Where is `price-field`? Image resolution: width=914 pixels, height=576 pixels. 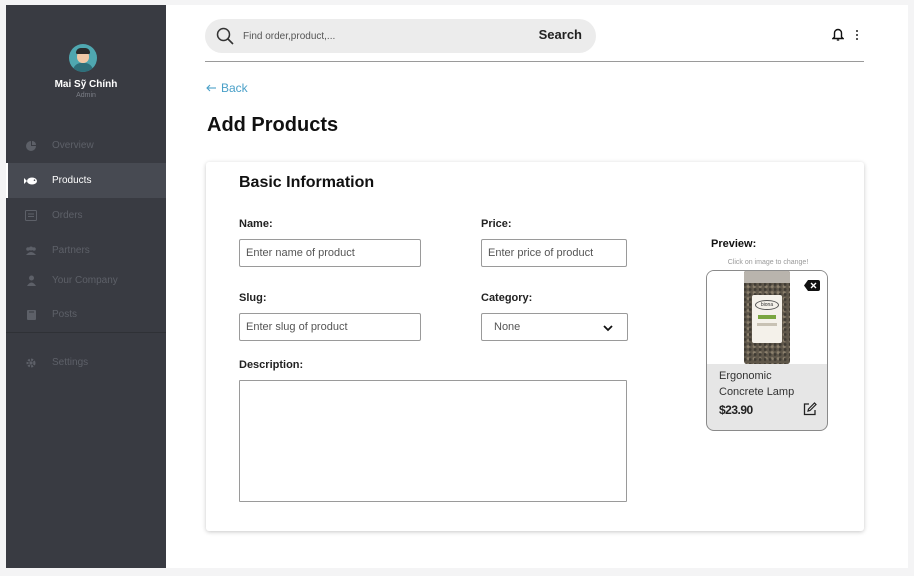 price-field is located at coordinates (554, 253).